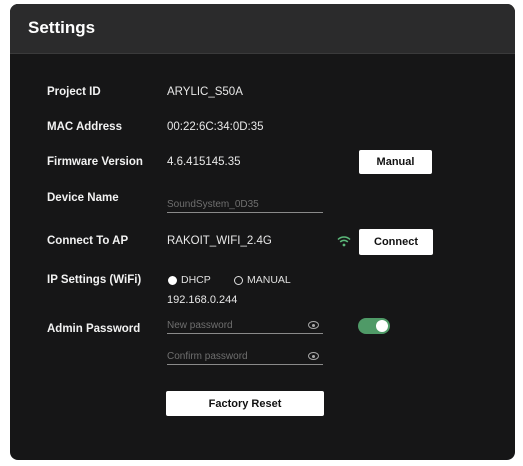 The image size is (523, 466). What do you see at coordinates (245, 403) in the screenshot?
I see `factory-reset-button: Factory Reset` at bounding box center [245, 403].